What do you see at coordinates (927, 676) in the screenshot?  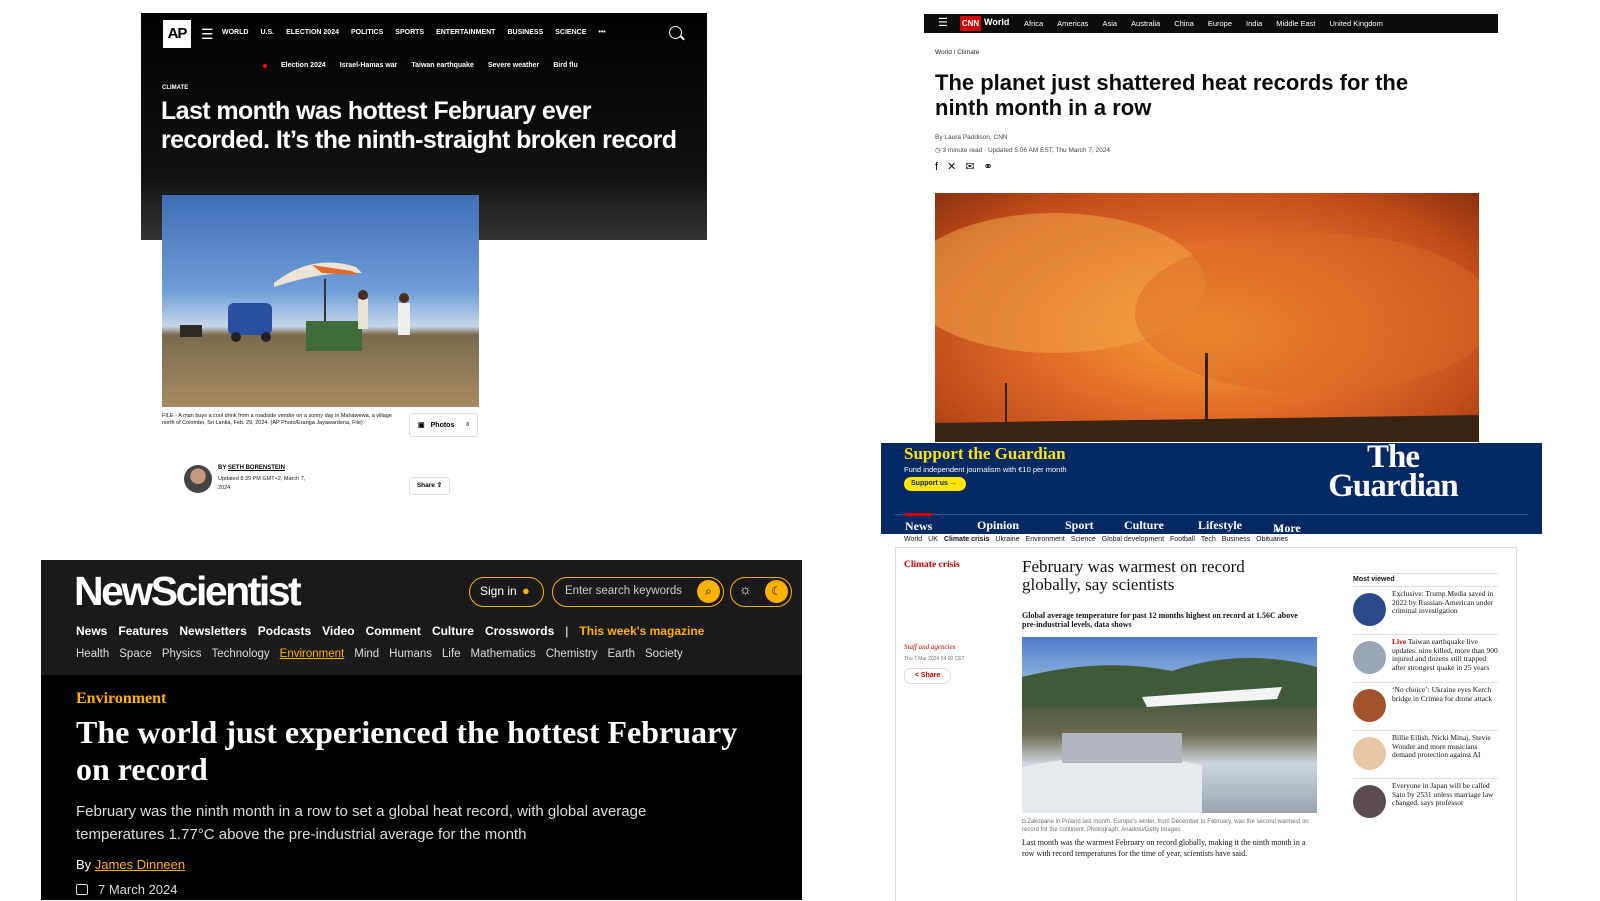 I see `share-button: < Share` at bounding box center [927, 676].